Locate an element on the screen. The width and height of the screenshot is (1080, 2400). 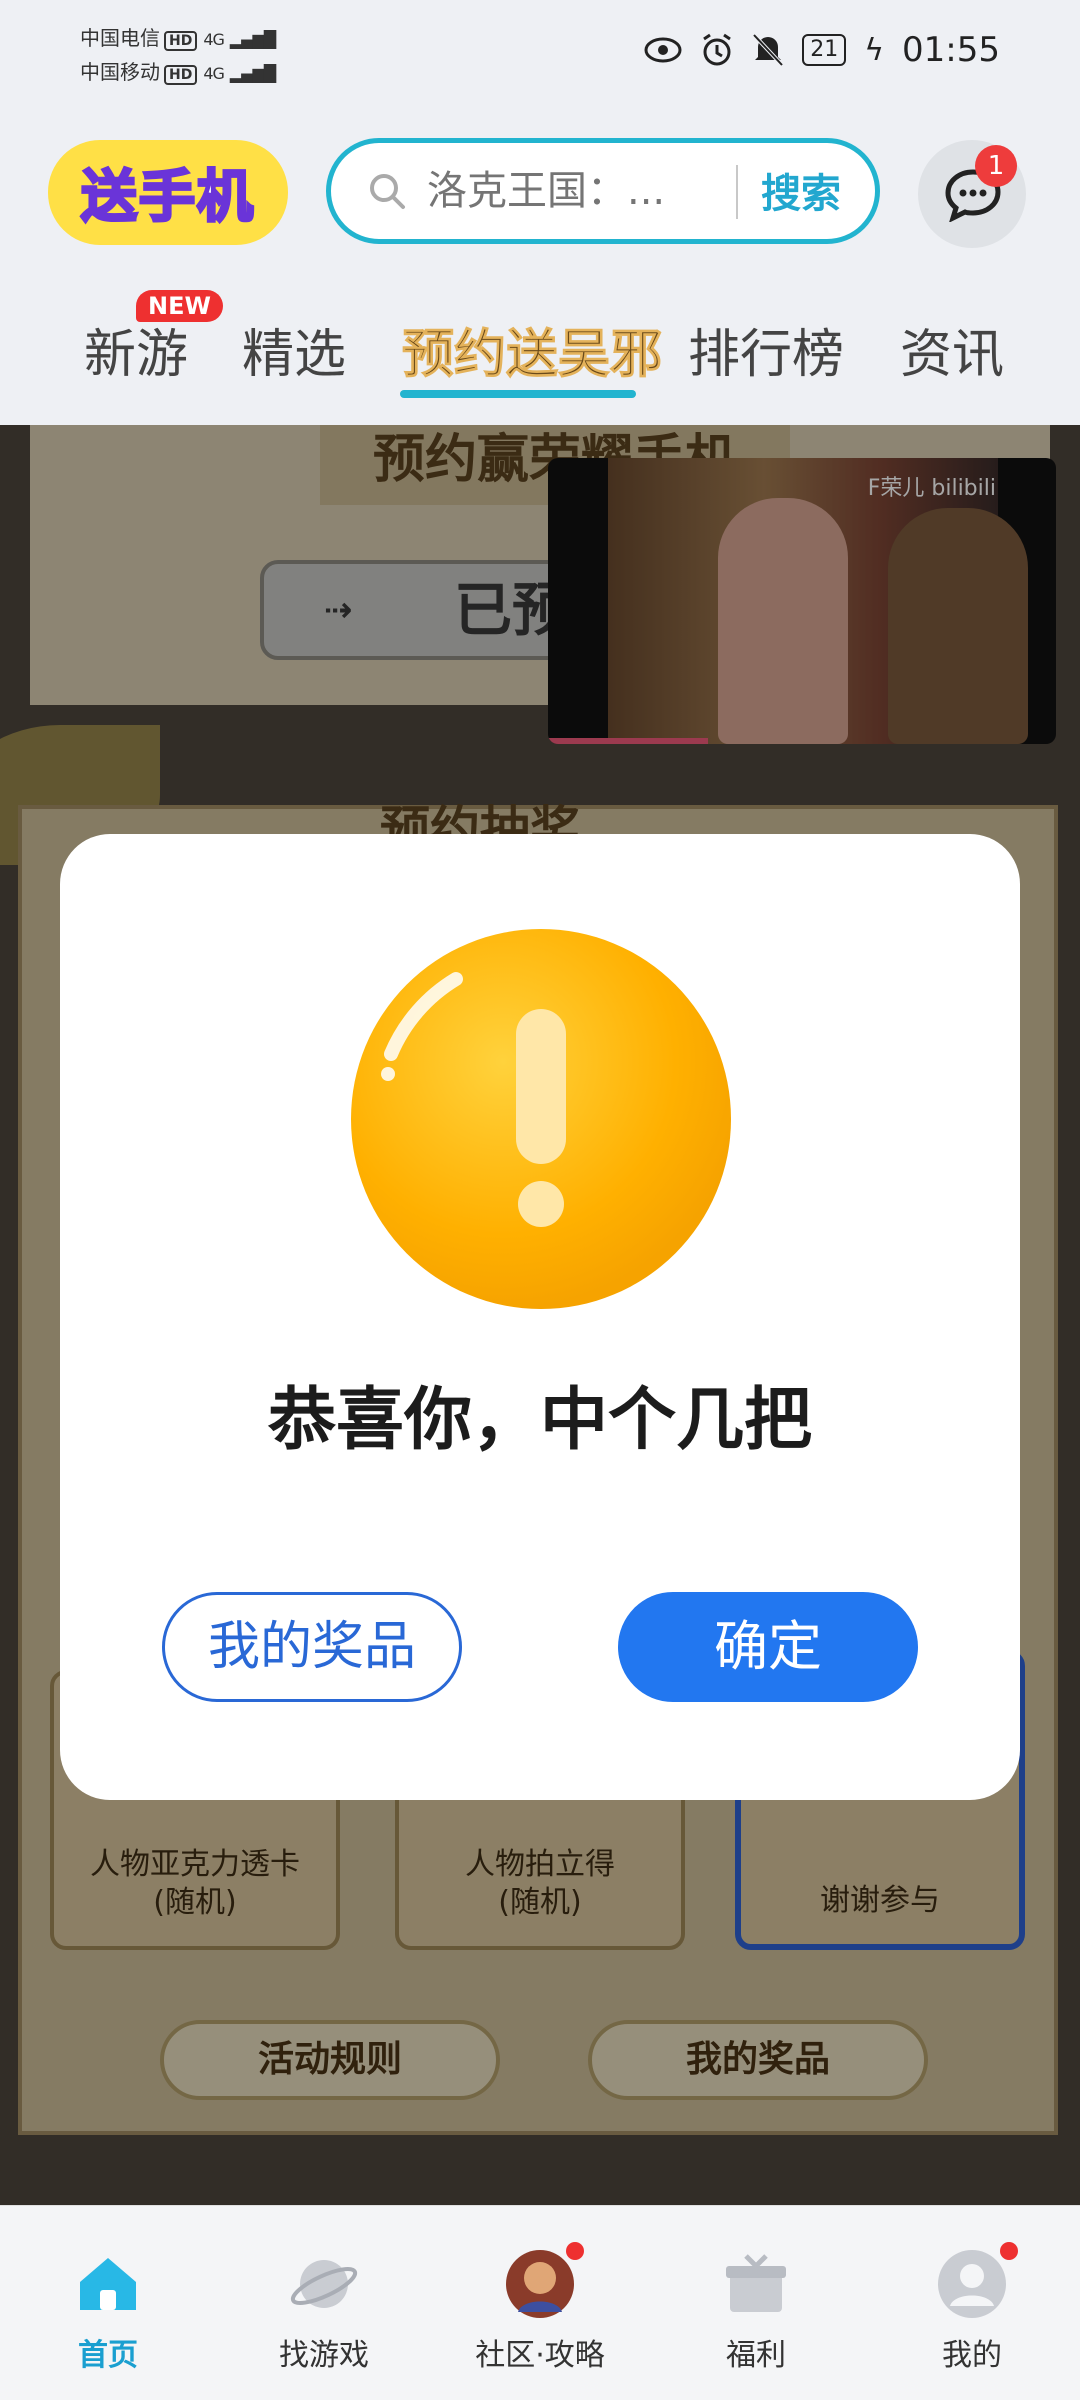
message-count-badge: 1 is located at coordinates (996, 166).